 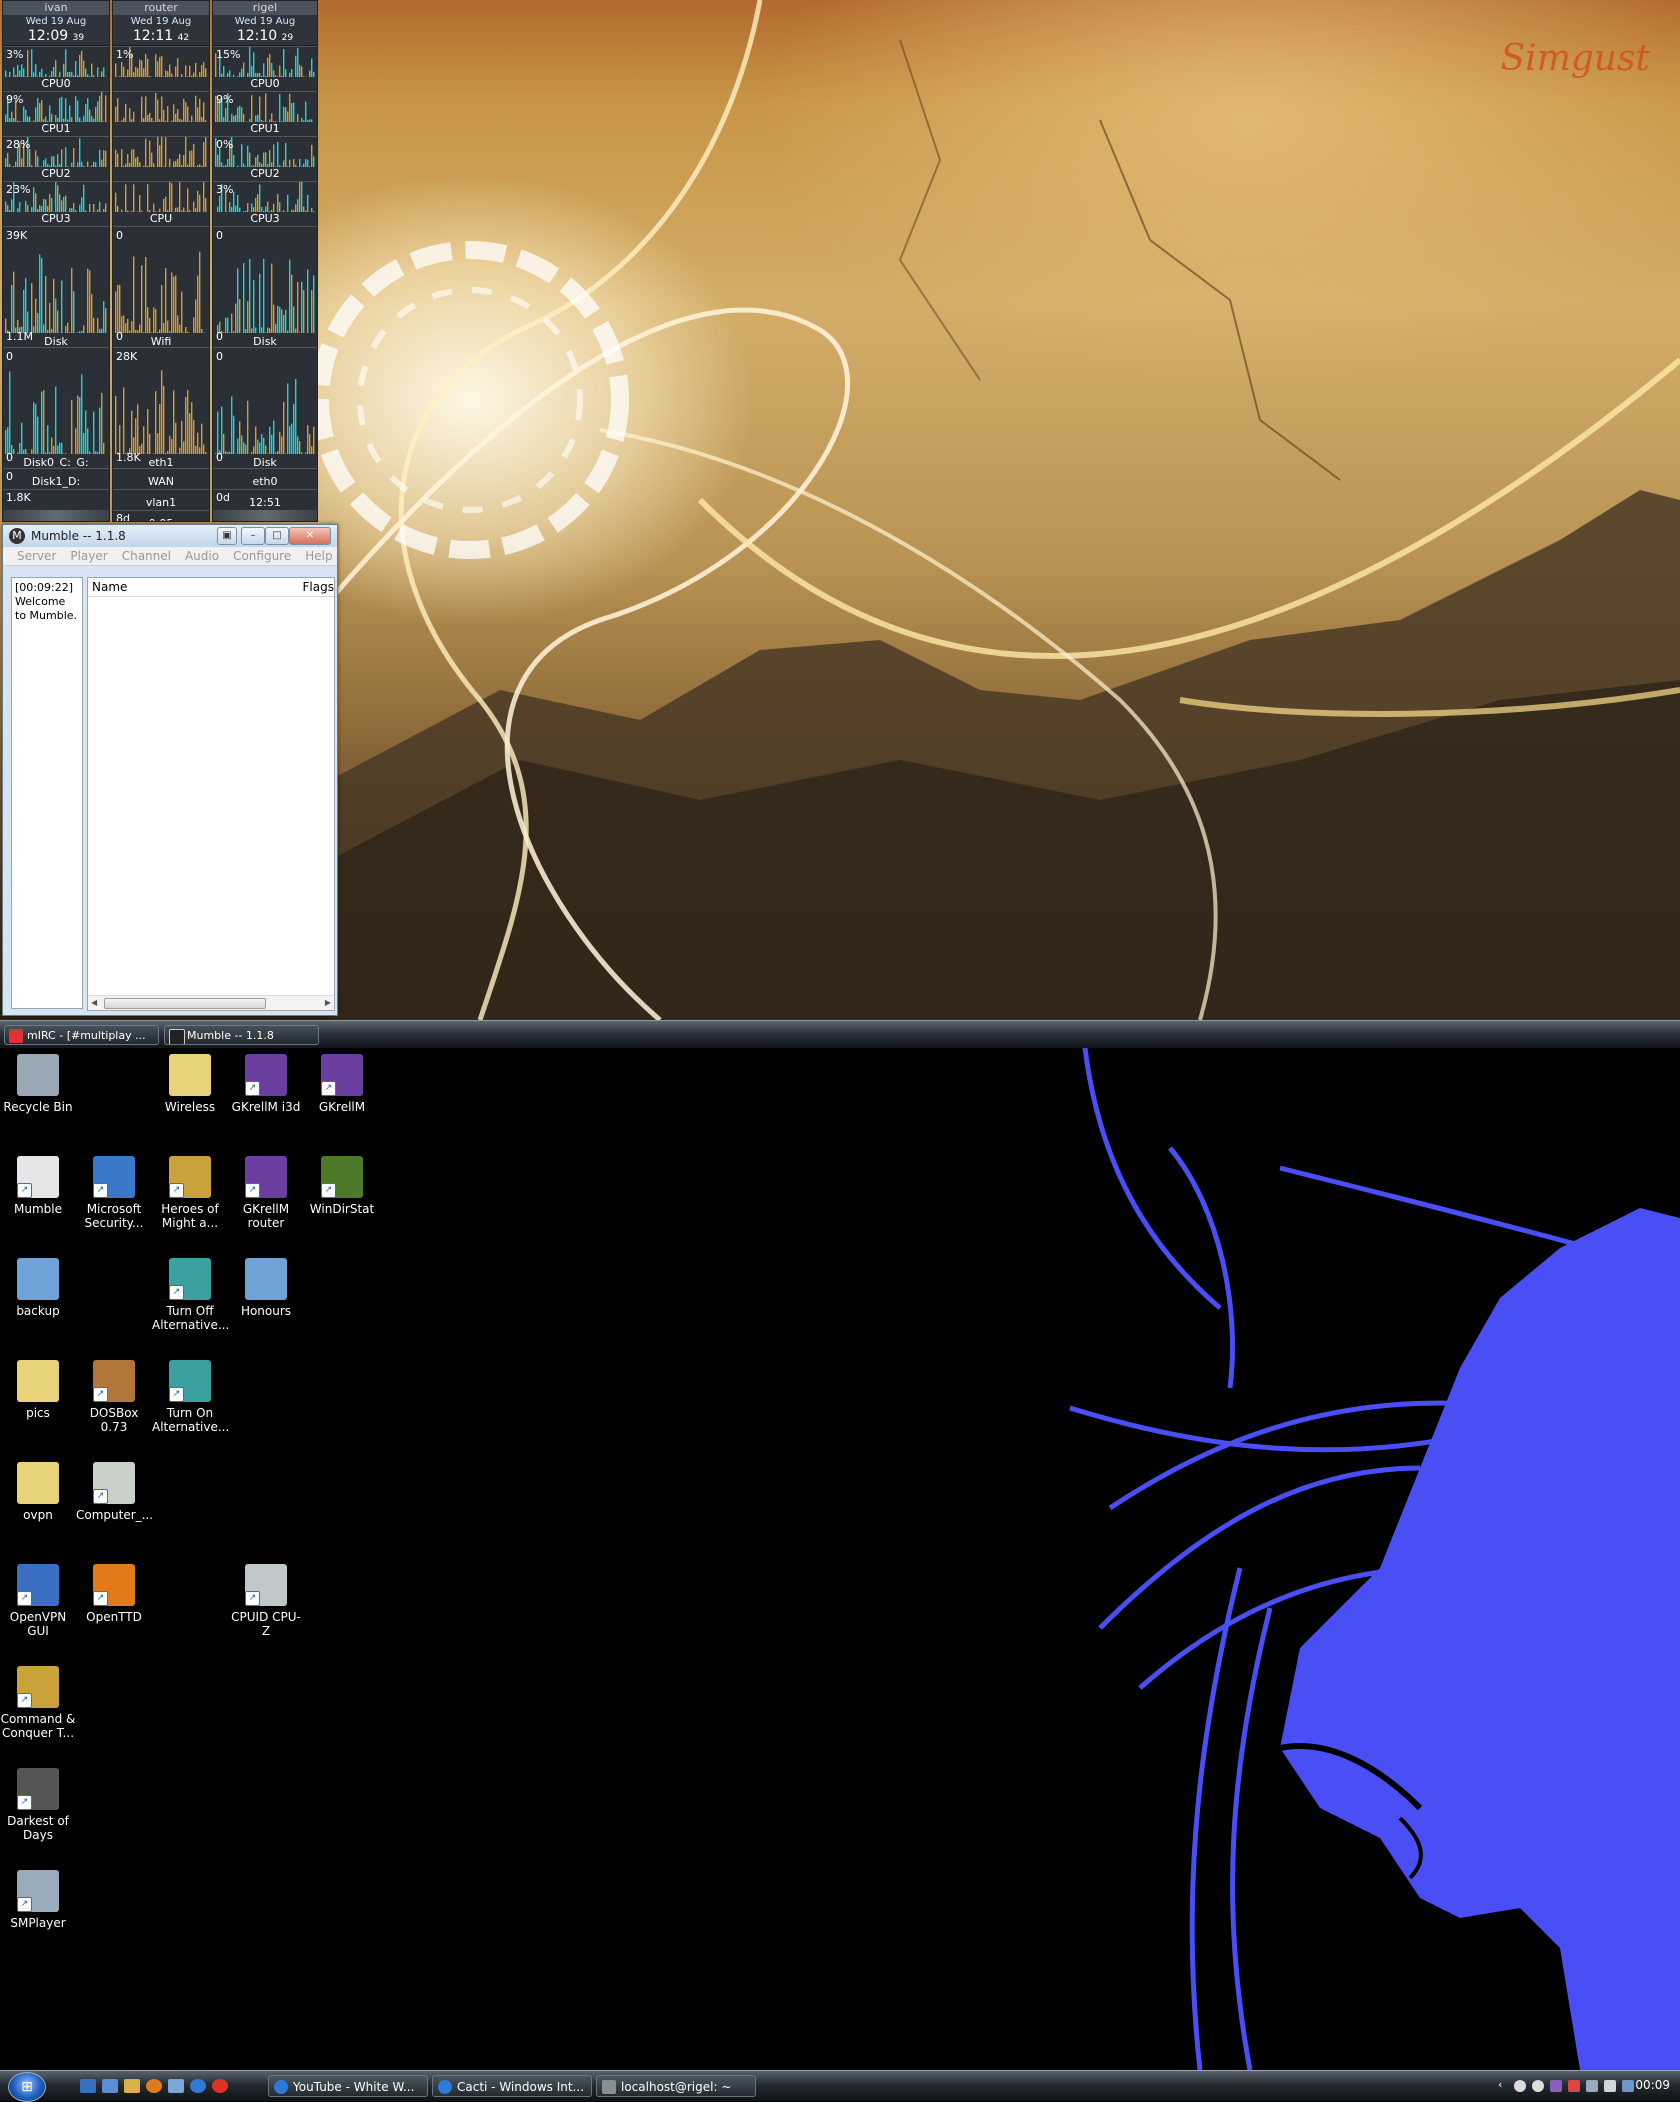 What do you see at coordinates (1592, 2086) in the screenshot?
I see `network-tray-icon` at bounding box center [1592, 2086].